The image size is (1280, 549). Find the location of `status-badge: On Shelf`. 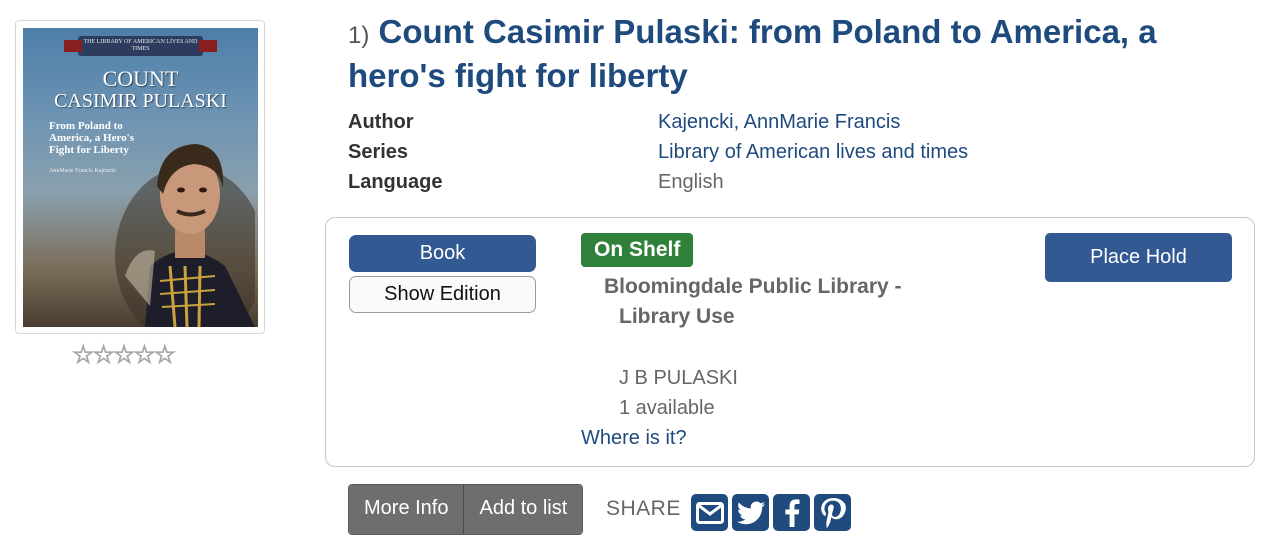

status-badge: On Shelf is located at coordinates (637, 250).